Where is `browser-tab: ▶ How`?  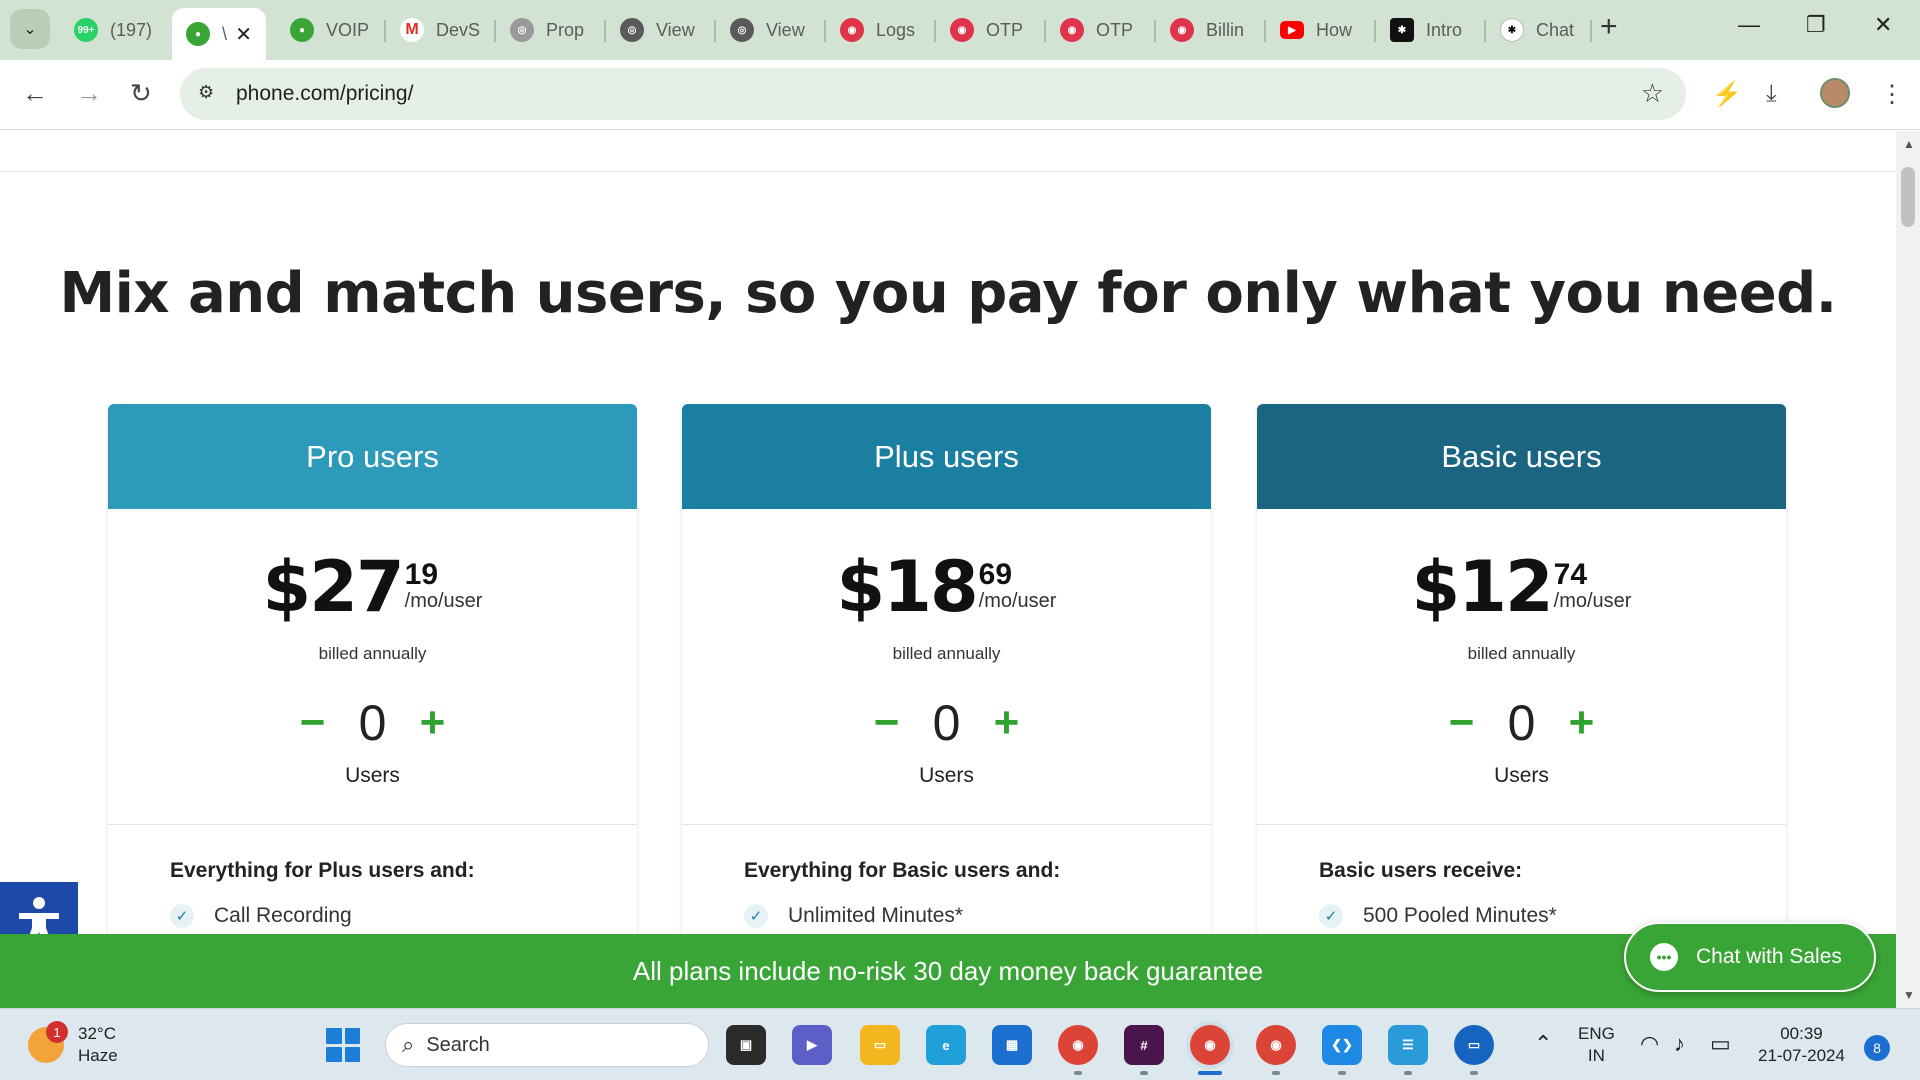 browser-tab: ▶ How is located at coordinates (1318, 30).